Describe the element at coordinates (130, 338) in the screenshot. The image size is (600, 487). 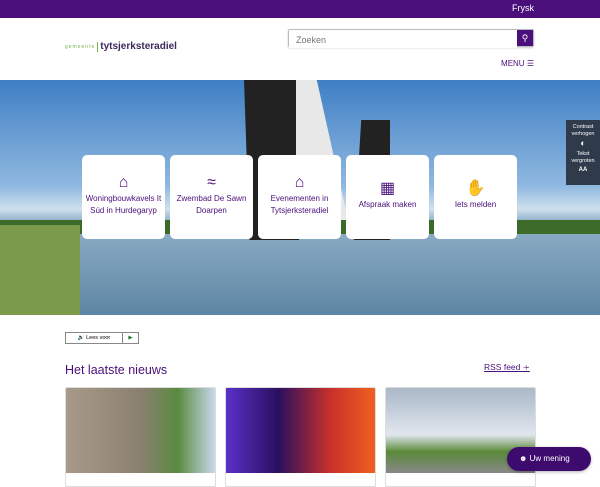
I see `play-icon: ▶` at that location.